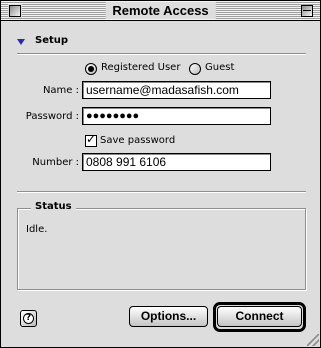 This screenshot has height=348, width=321. I want to click on save-password-label: Save password, so click(137, 140).